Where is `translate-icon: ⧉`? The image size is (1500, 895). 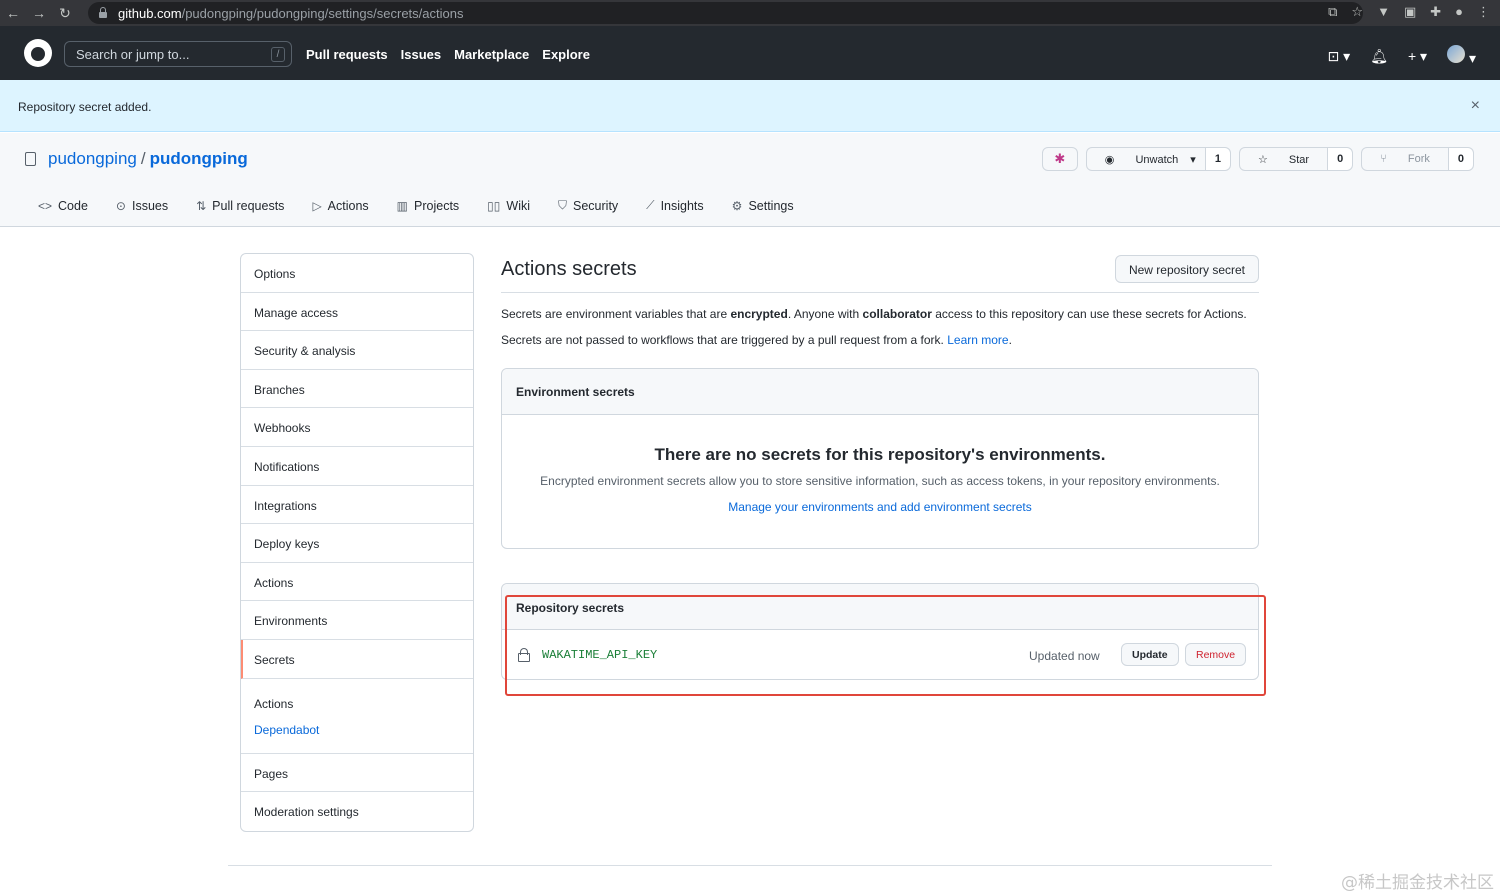 translate-icon: ⧉ is located at coordinates (1332, 12).